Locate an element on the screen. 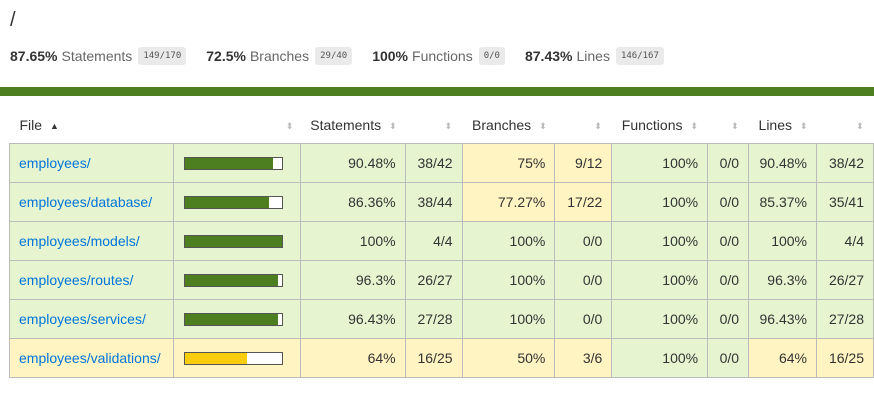  summary-statements: 87.65% Statements 149/170 is located at coordinates (98, 56).